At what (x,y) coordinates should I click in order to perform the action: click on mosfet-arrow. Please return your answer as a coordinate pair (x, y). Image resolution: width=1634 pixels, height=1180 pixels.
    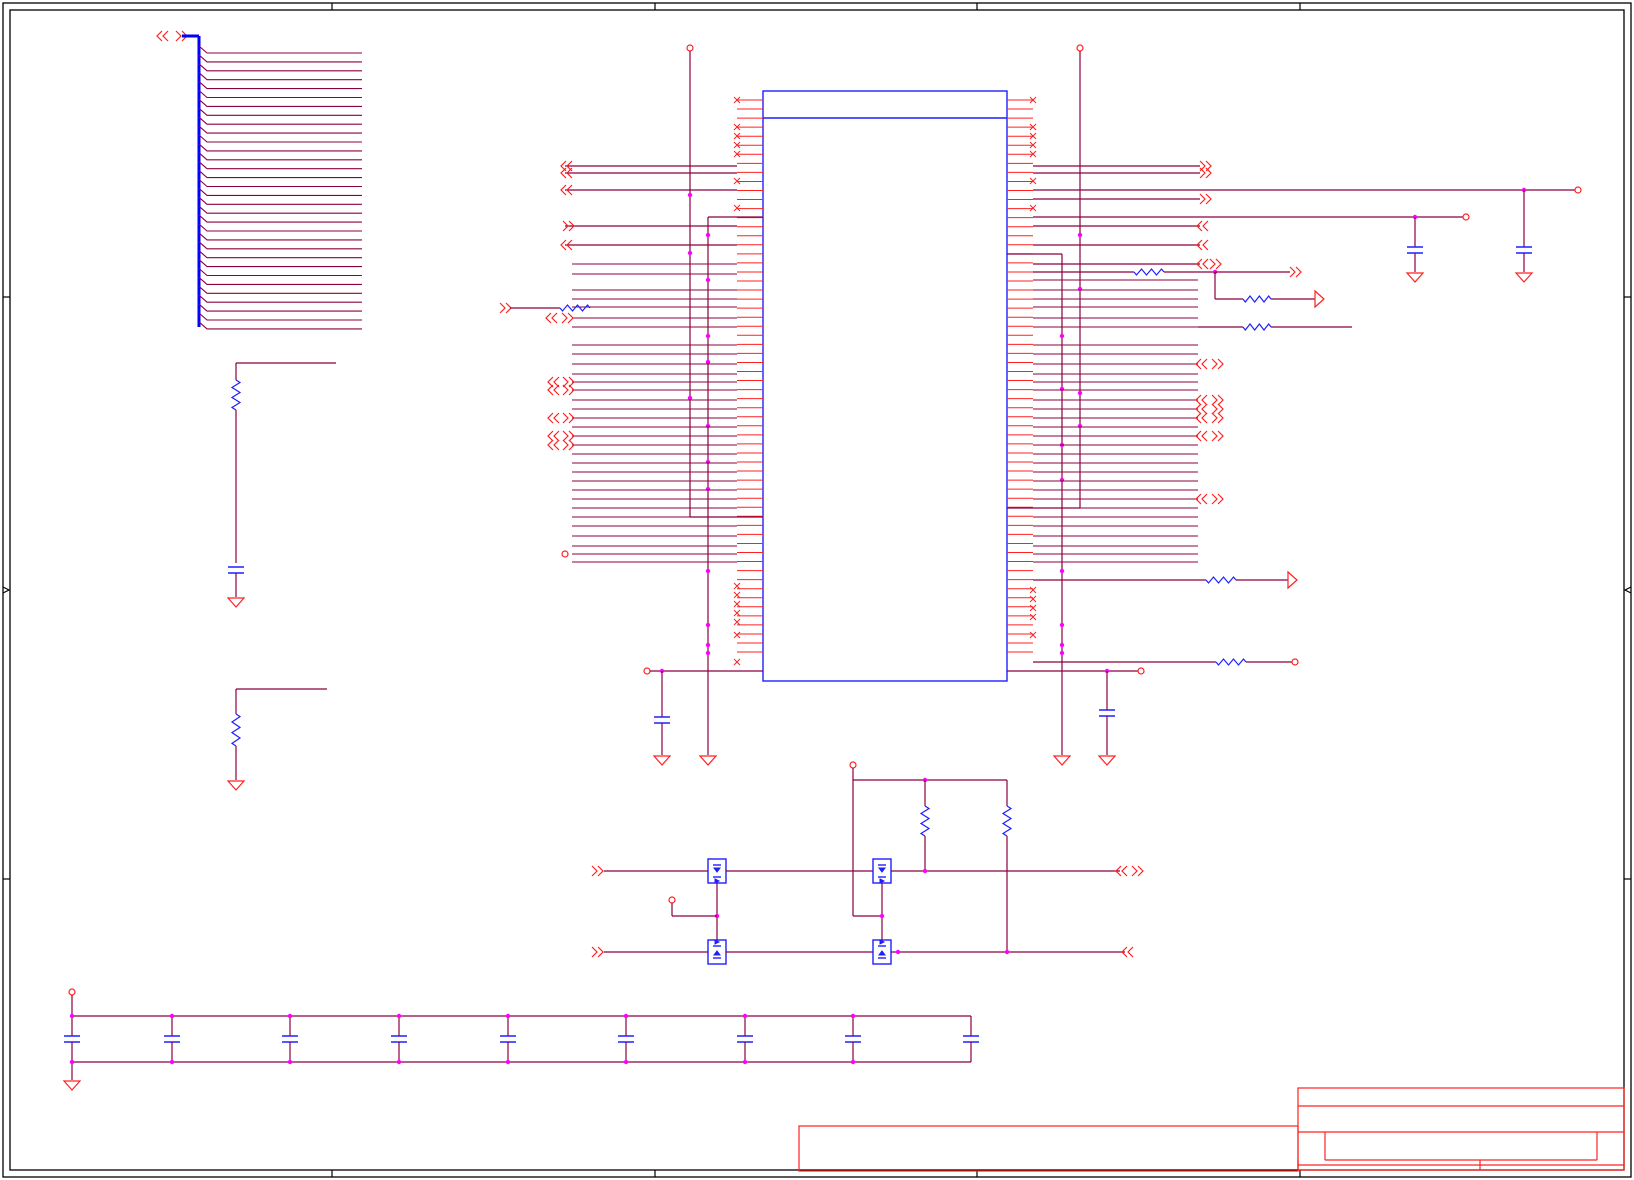
    Looking at the image, I should click on (882, 870).